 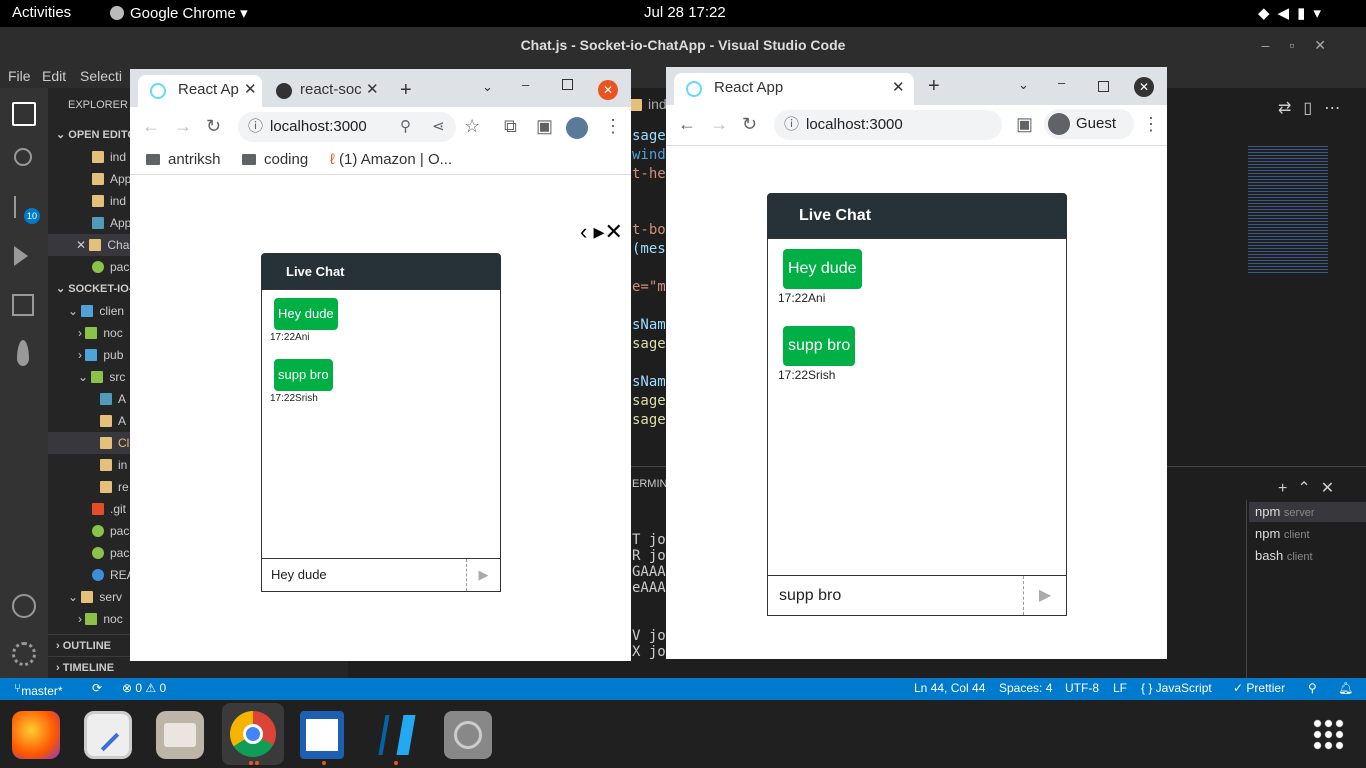 What do you see at coordinates (1288, 209) in the screenshot?
I see `minimap` at bounding box center [1288, 209].